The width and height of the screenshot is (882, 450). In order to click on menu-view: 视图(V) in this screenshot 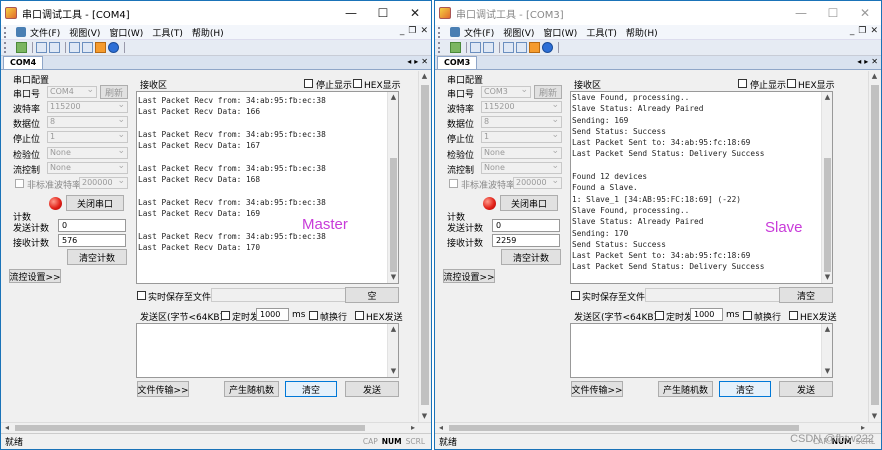, I will do `click(84, 32)`.